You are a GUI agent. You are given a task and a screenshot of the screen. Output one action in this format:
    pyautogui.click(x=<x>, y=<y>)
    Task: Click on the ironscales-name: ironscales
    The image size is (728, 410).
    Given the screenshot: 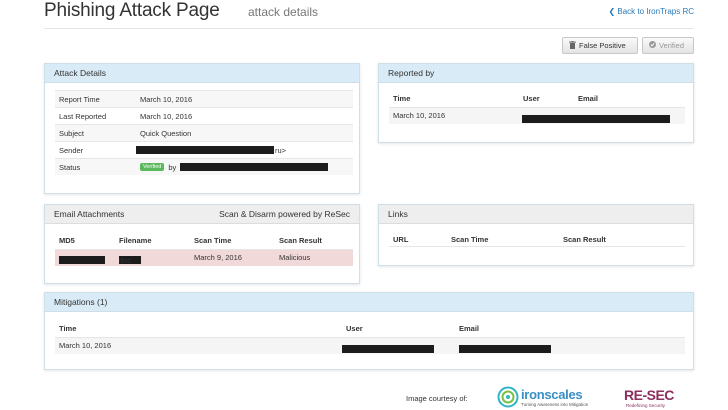 What is the action you would take?
    pyautogui.click(x=552, y=394)
    